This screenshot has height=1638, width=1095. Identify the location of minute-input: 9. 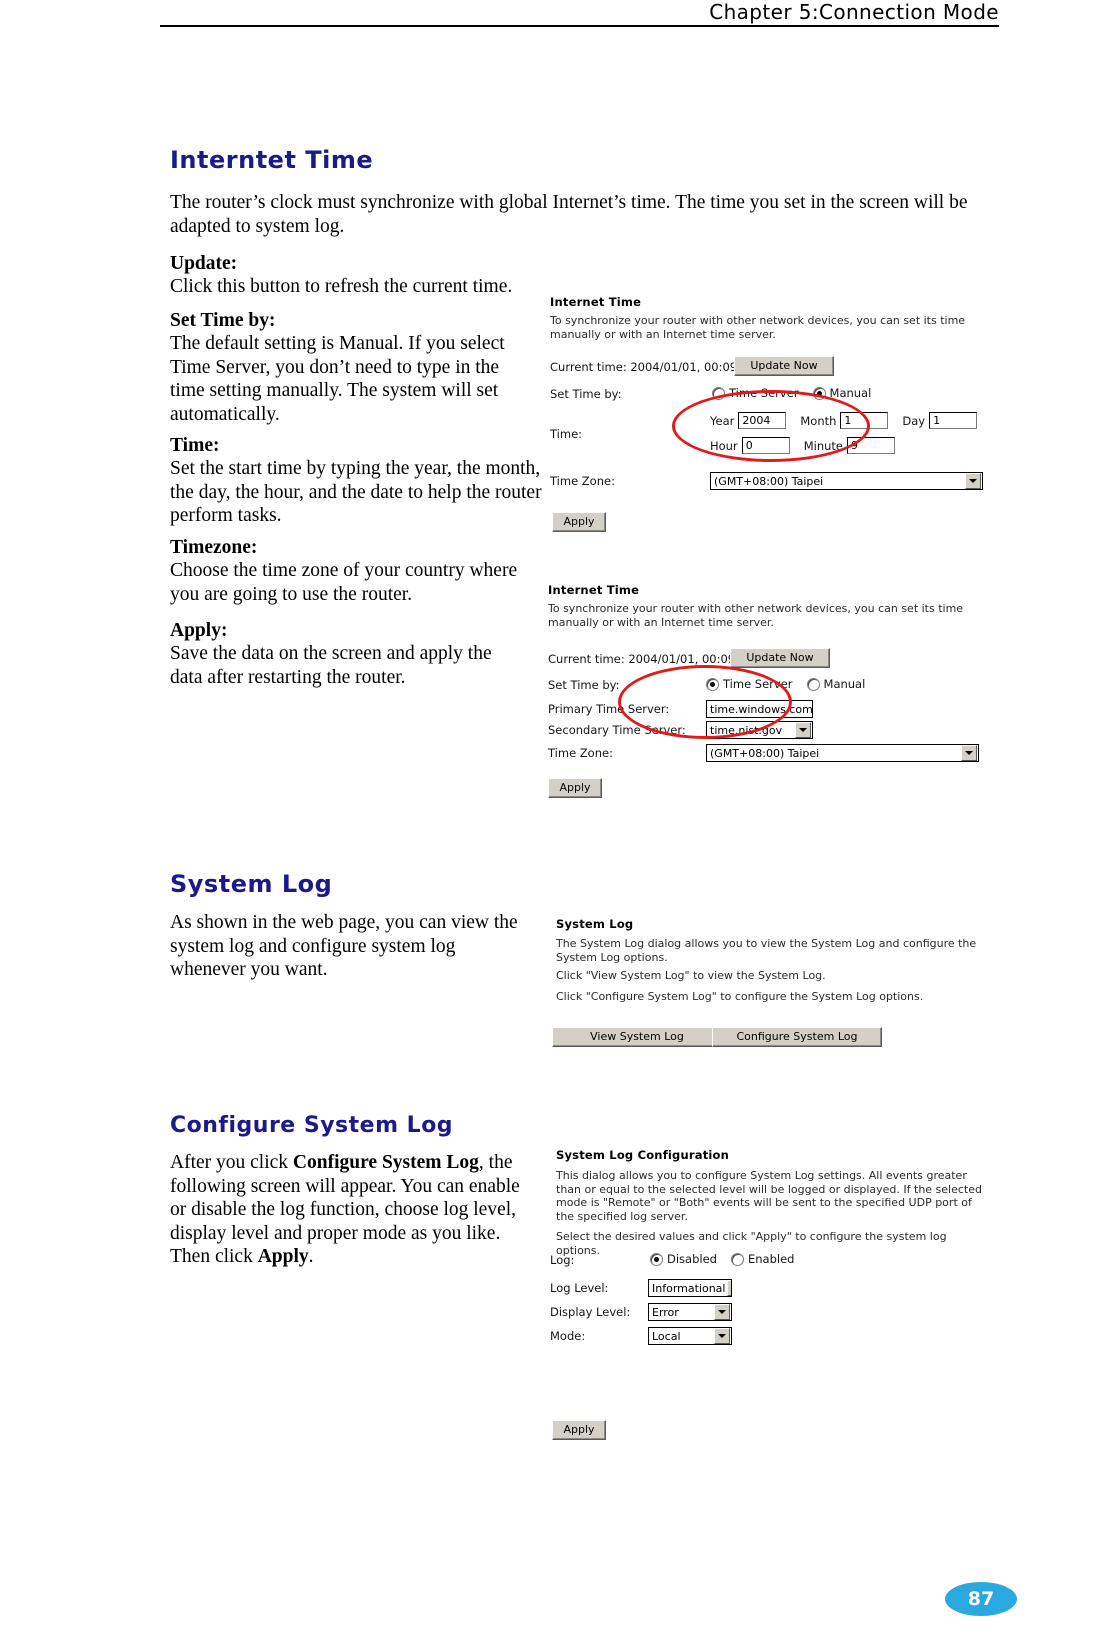
(870, 445).